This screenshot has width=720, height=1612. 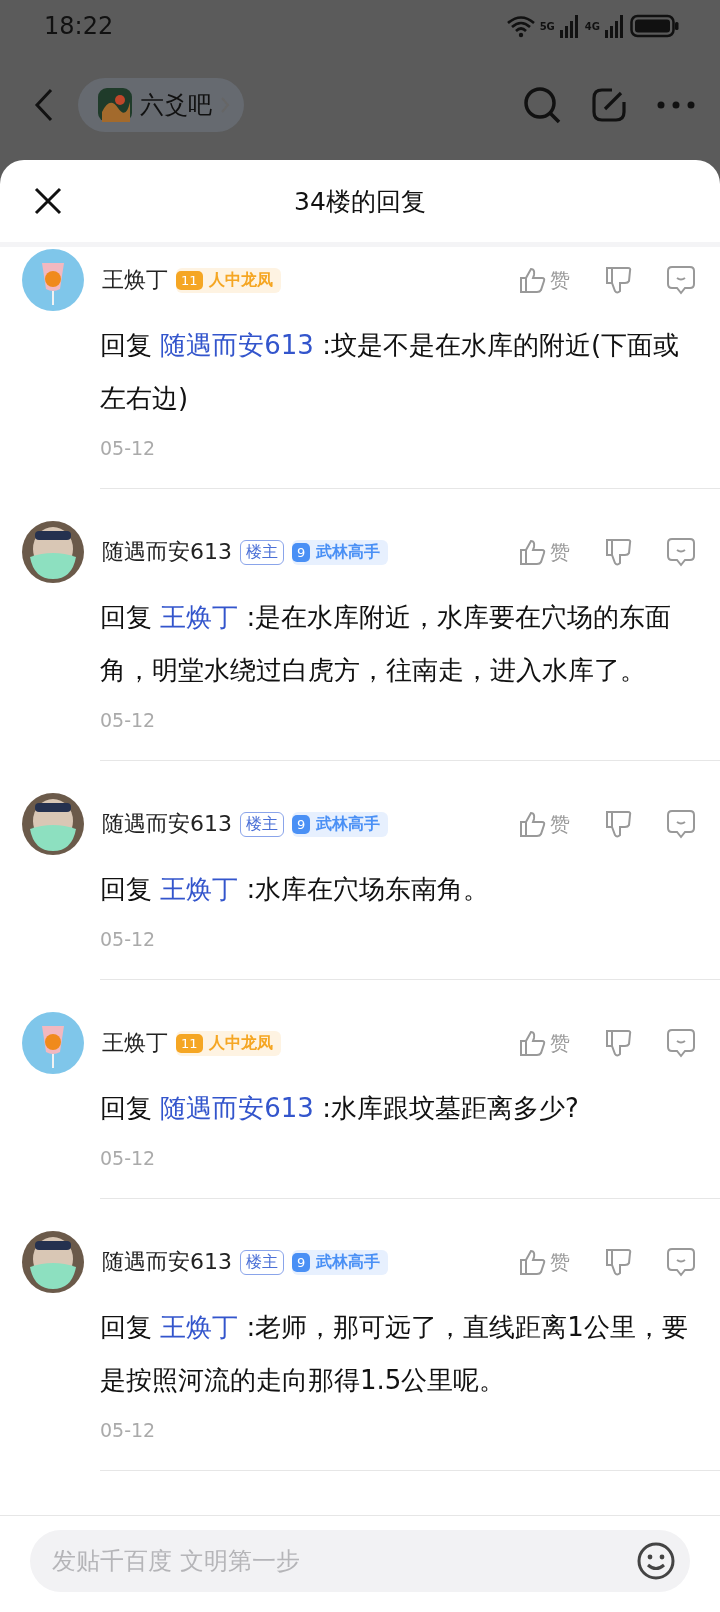 What do you see at coordinates (656, 1561) in the screenshot?
I see `emoji-icon` at bounding box center [656, 1561].